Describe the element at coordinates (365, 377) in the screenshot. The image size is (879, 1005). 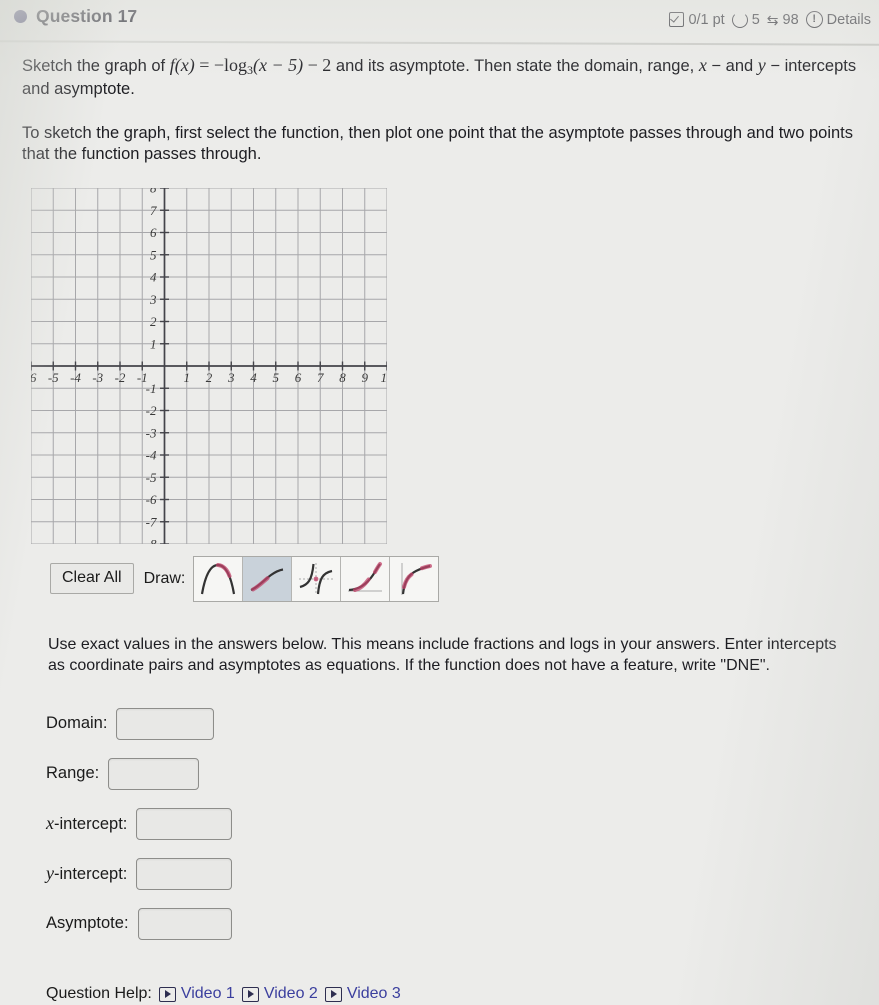
I see `axis-tick-label: 9` at that location.